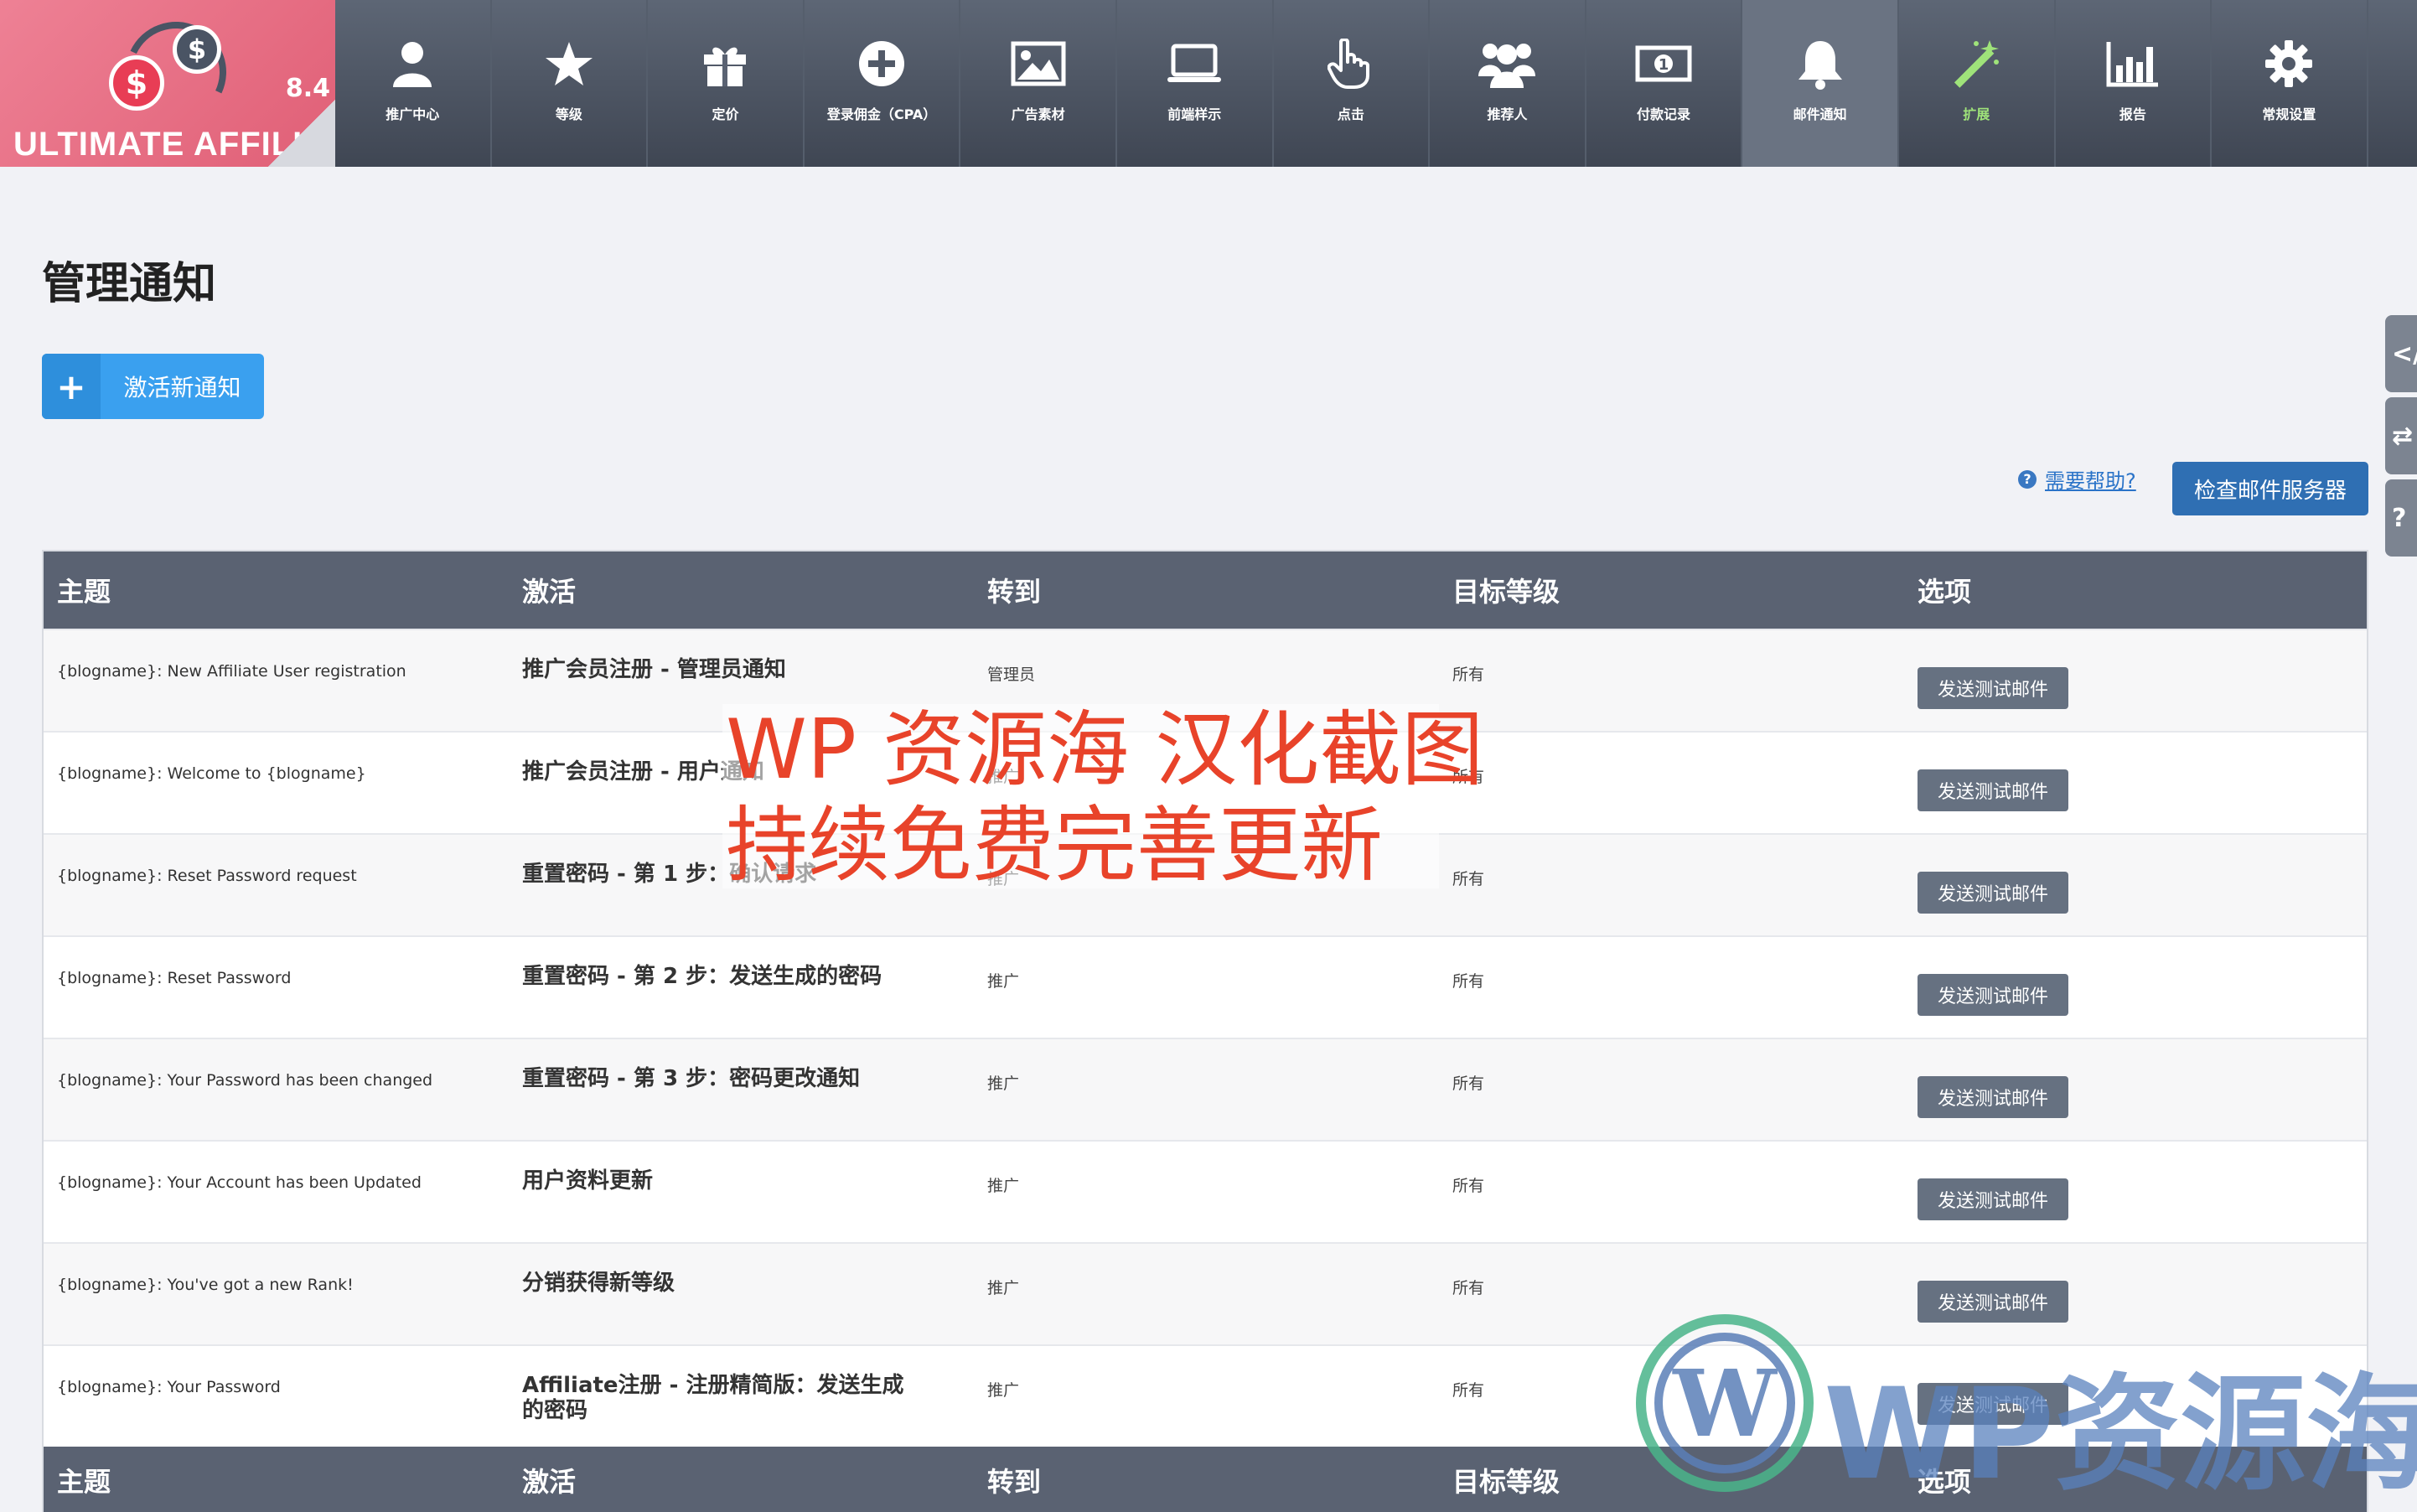 This screenshot has width=2417, height=1512. Describe the element at coordinates (276, 962) in the screenshot. I see `cell-subject: {blogname}: Reset Password` at that location.